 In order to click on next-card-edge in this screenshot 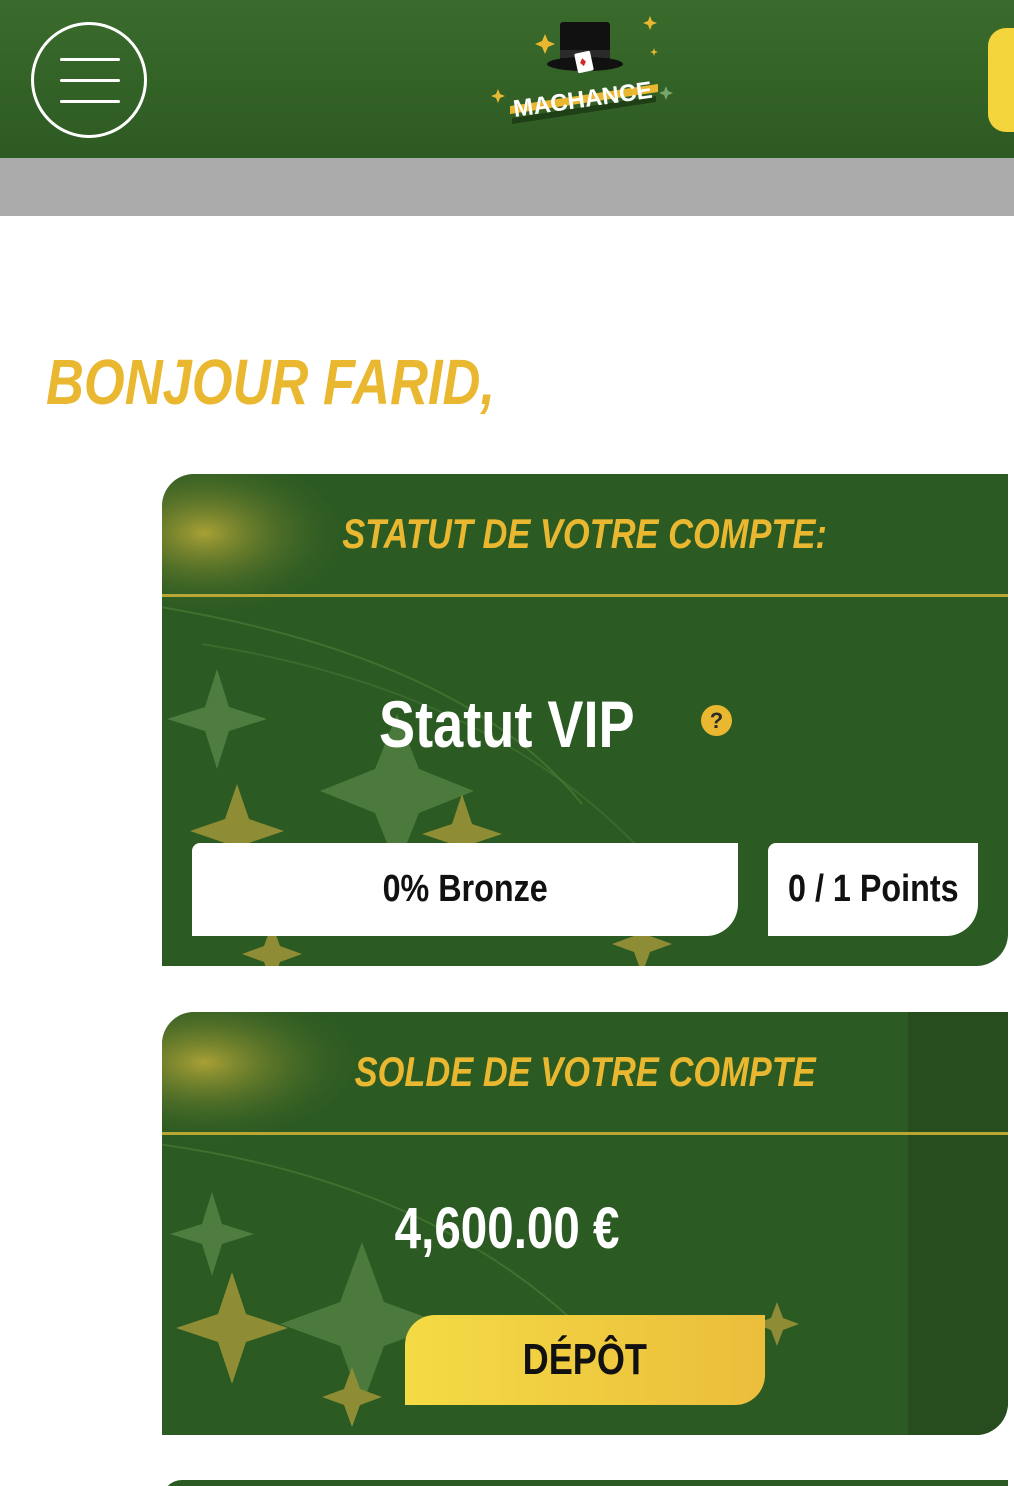, I will do `click(585, 1483)`.